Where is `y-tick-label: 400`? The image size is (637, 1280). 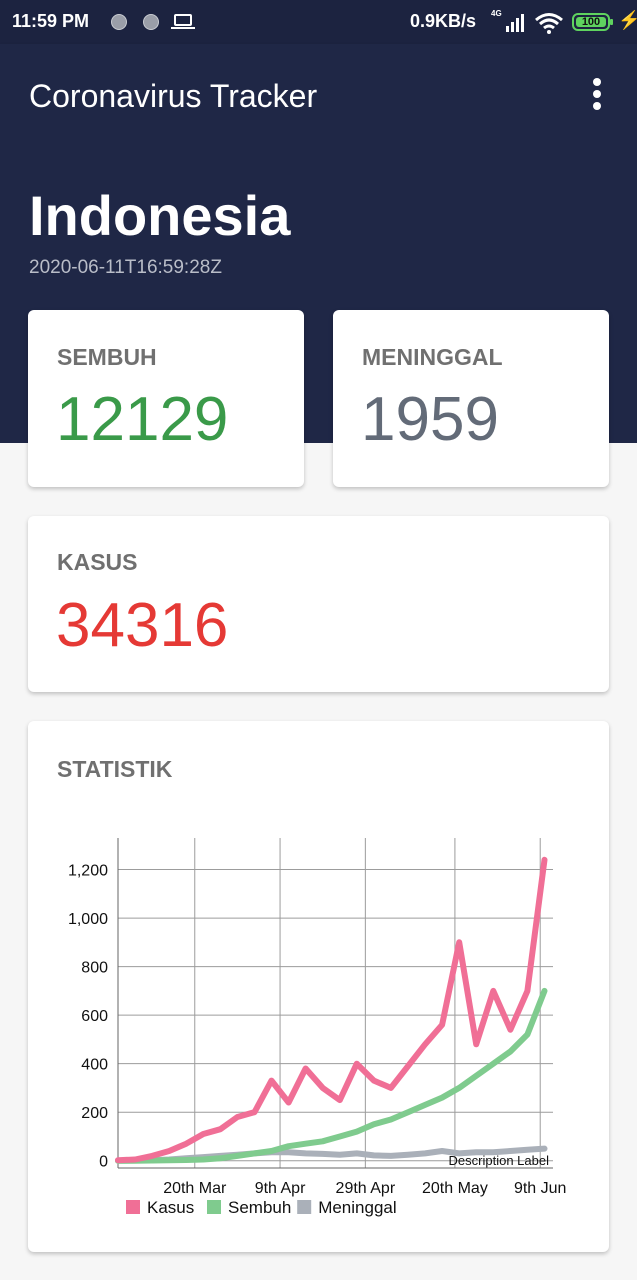 y-tick-label: 400 is located at coordinates (94, 1065).